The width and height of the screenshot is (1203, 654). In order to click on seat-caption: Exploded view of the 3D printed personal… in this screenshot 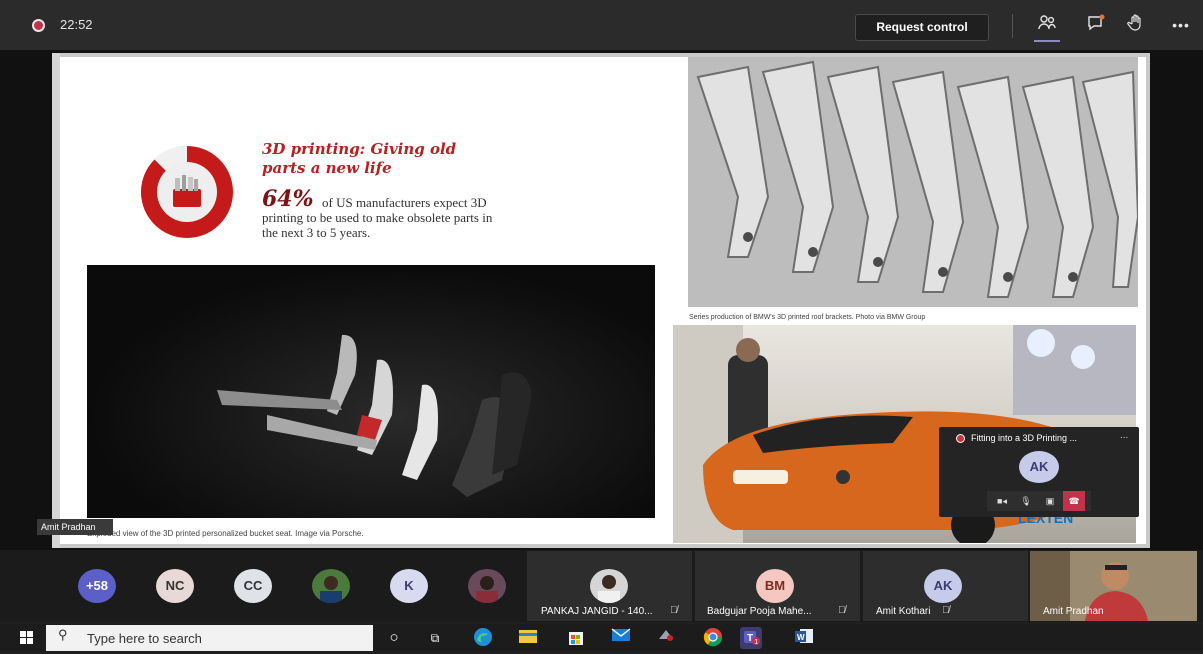, I will do `click(225, 533)`.